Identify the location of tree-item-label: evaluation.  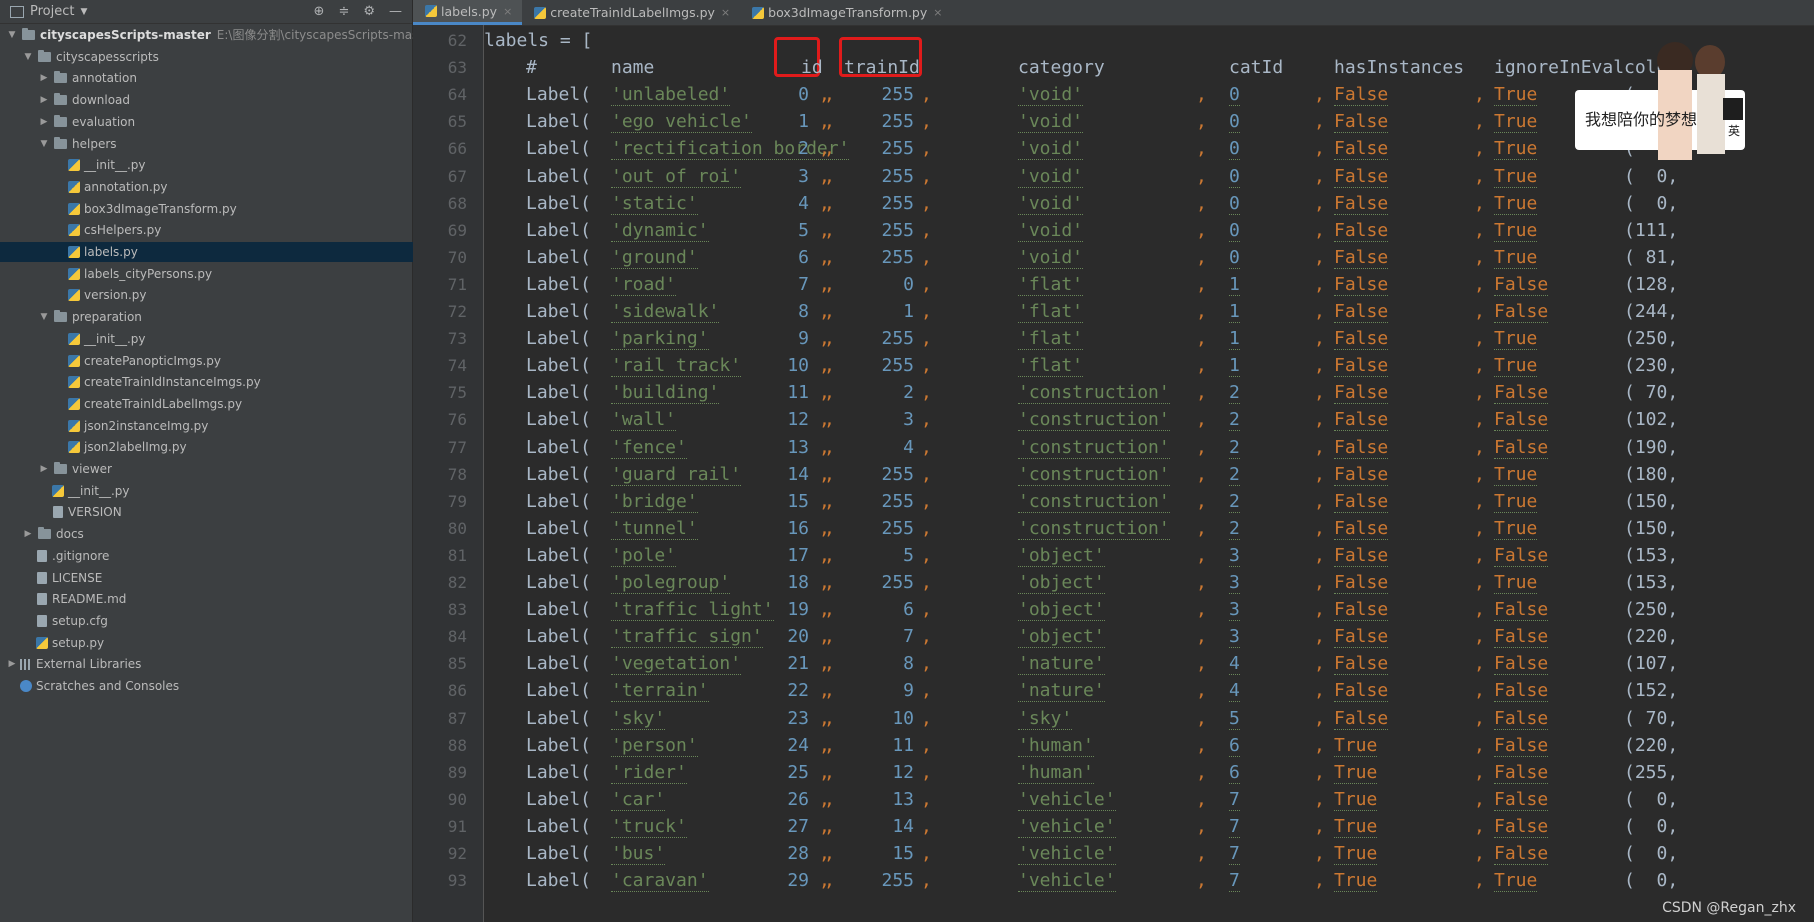
(104, 121).